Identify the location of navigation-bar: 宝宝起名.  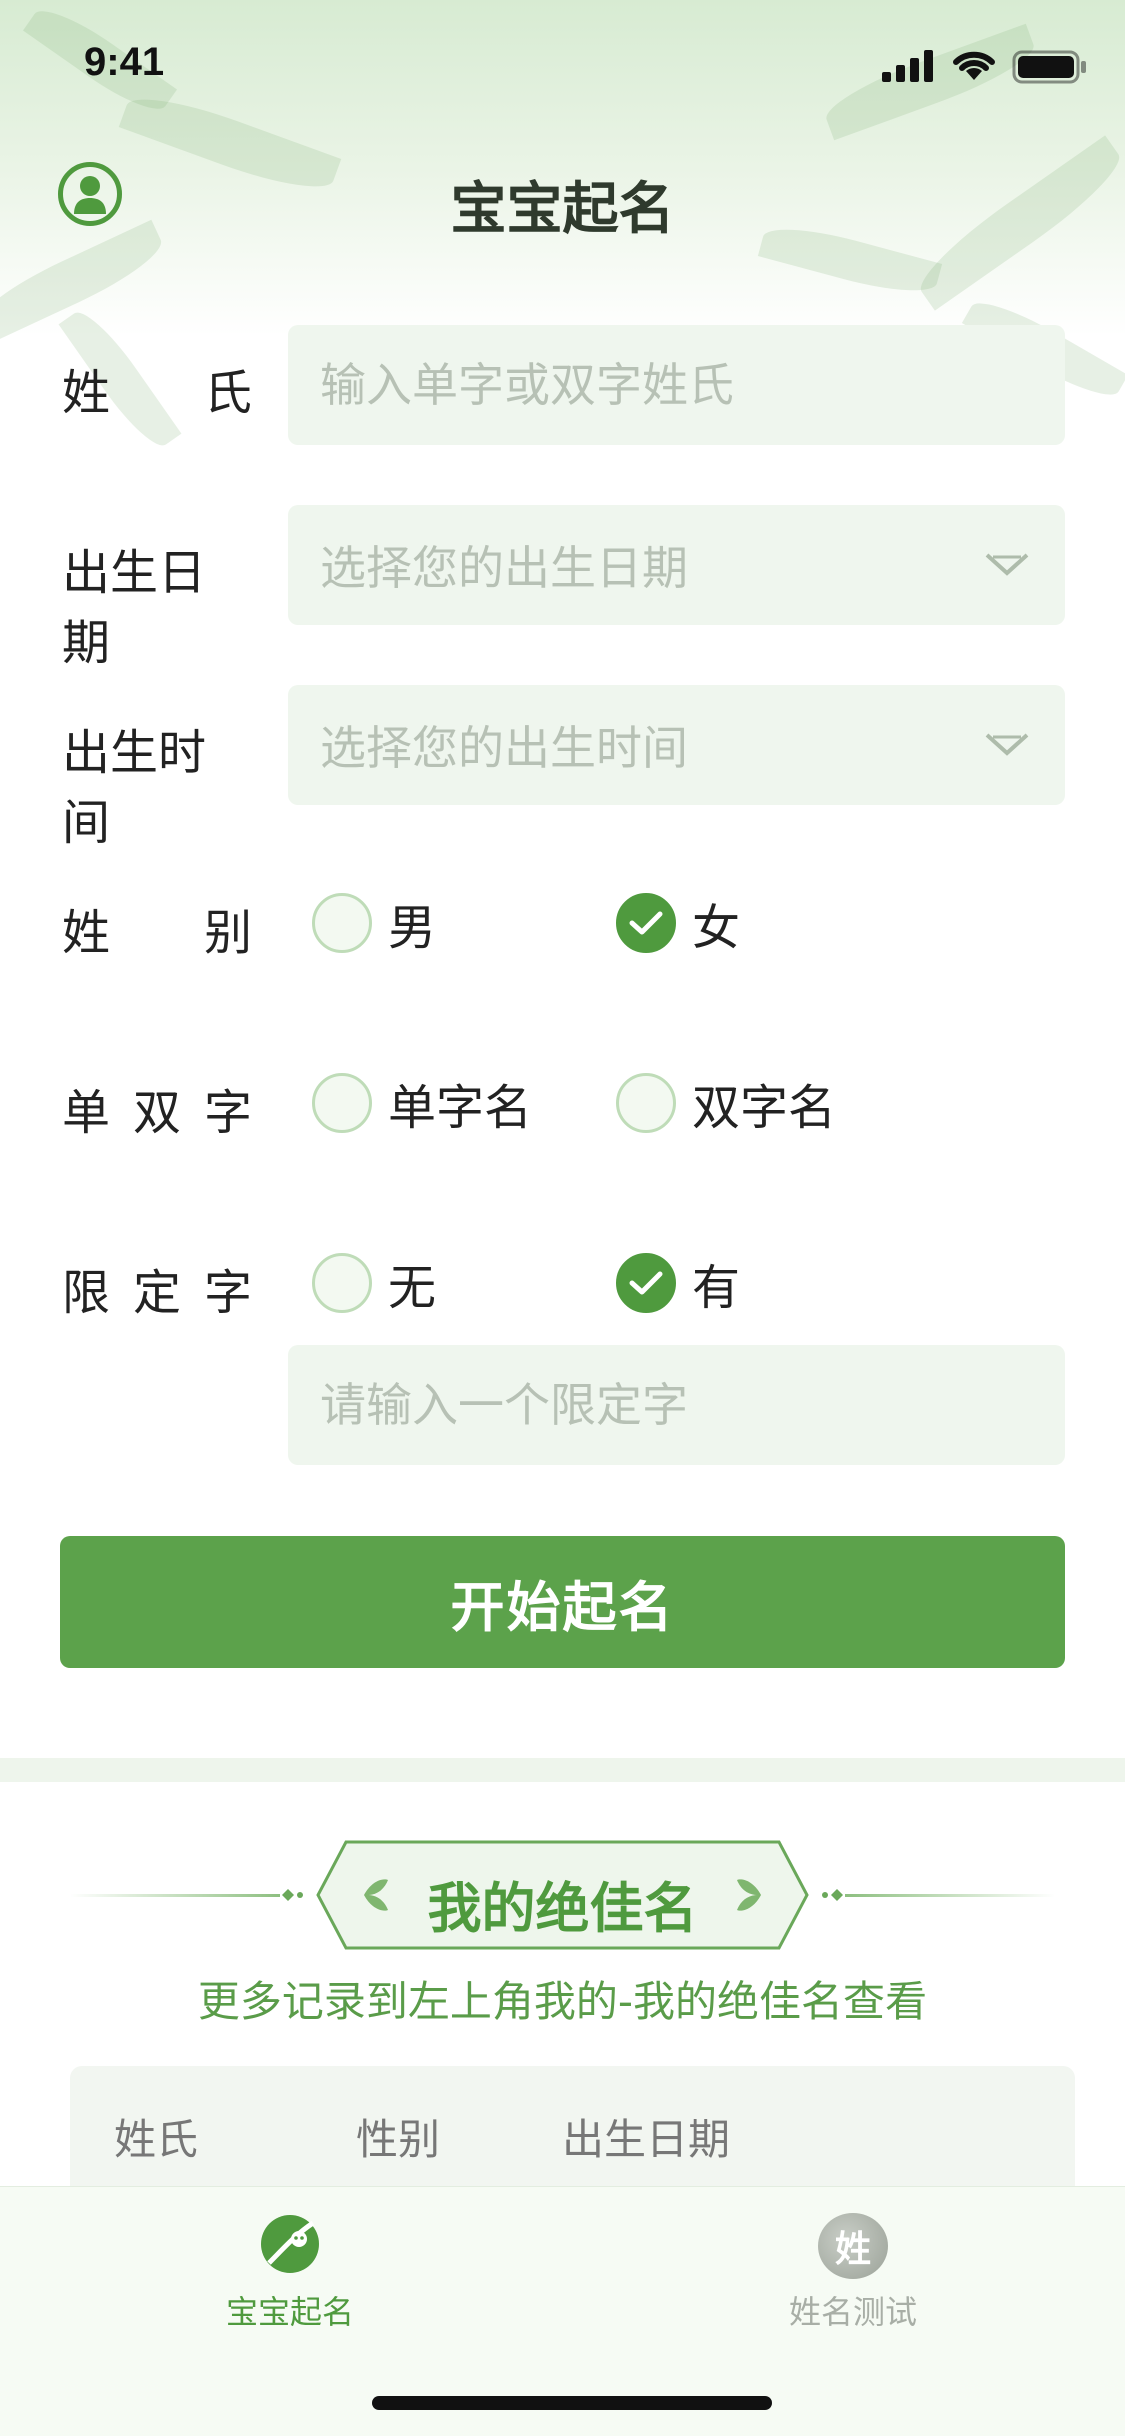
(562, 195).